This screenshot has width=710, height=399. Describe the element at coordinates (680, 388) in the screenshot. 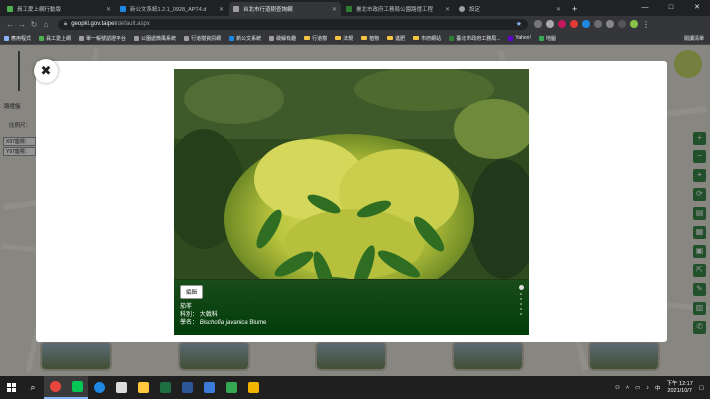

I see `clock: 下午 12:17 2021/10/7` at that location.